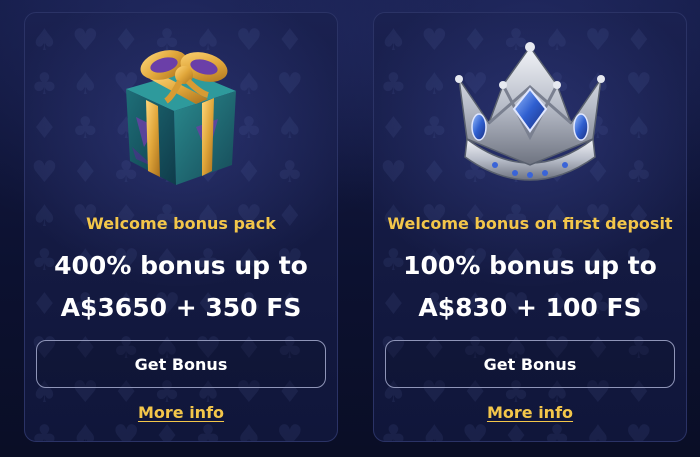  What do you see at coordinates (181, 307) in the screenshot?
I see `bonus-headline-line2: A$3650 + 350 FS` at bounding box center [181, 307].